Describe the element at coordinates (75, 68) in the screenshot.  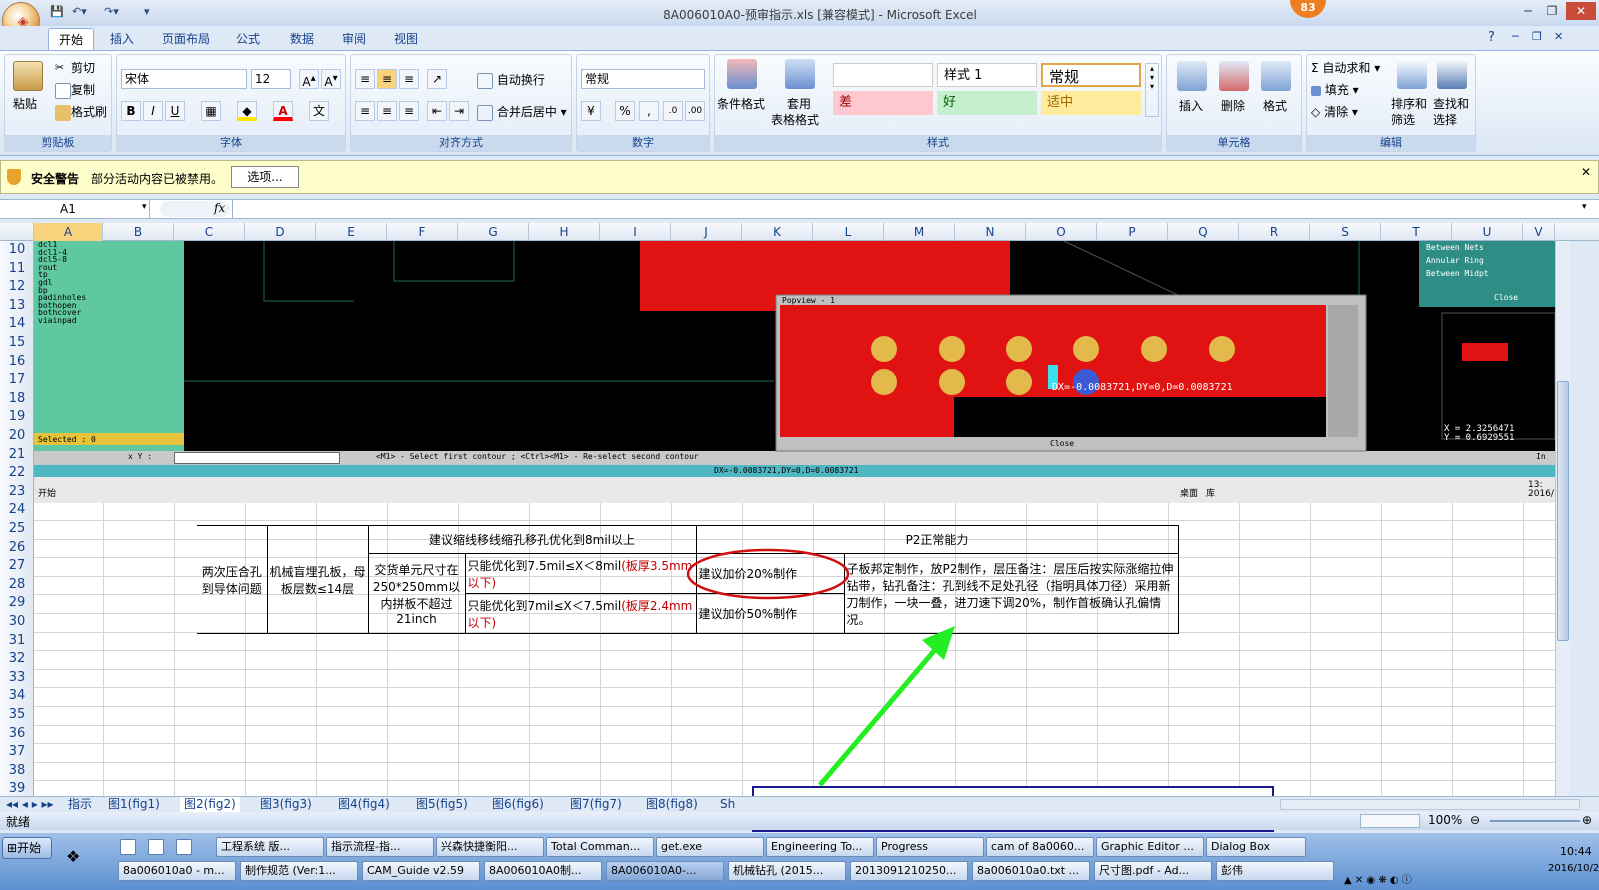
I see `cut-button: ✂ 剪切` at that location.